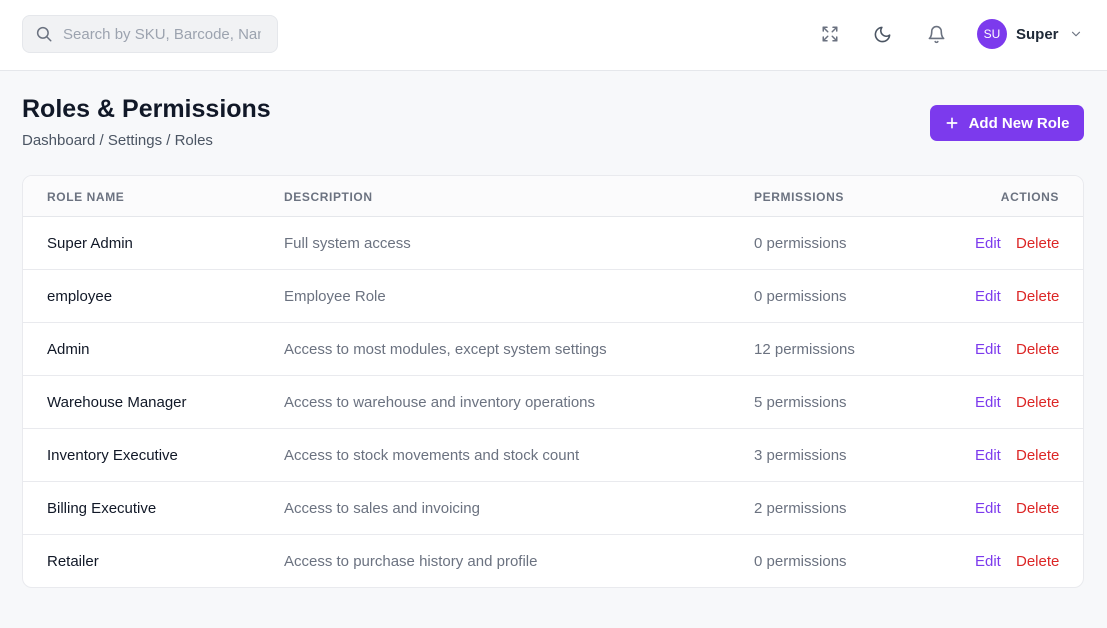 The width and height of the screenshot is (1107, 628). Describe the element at coordinates (382, 508) in the screenshot. I see `role-description: Access to sales and invoicing` at that location.